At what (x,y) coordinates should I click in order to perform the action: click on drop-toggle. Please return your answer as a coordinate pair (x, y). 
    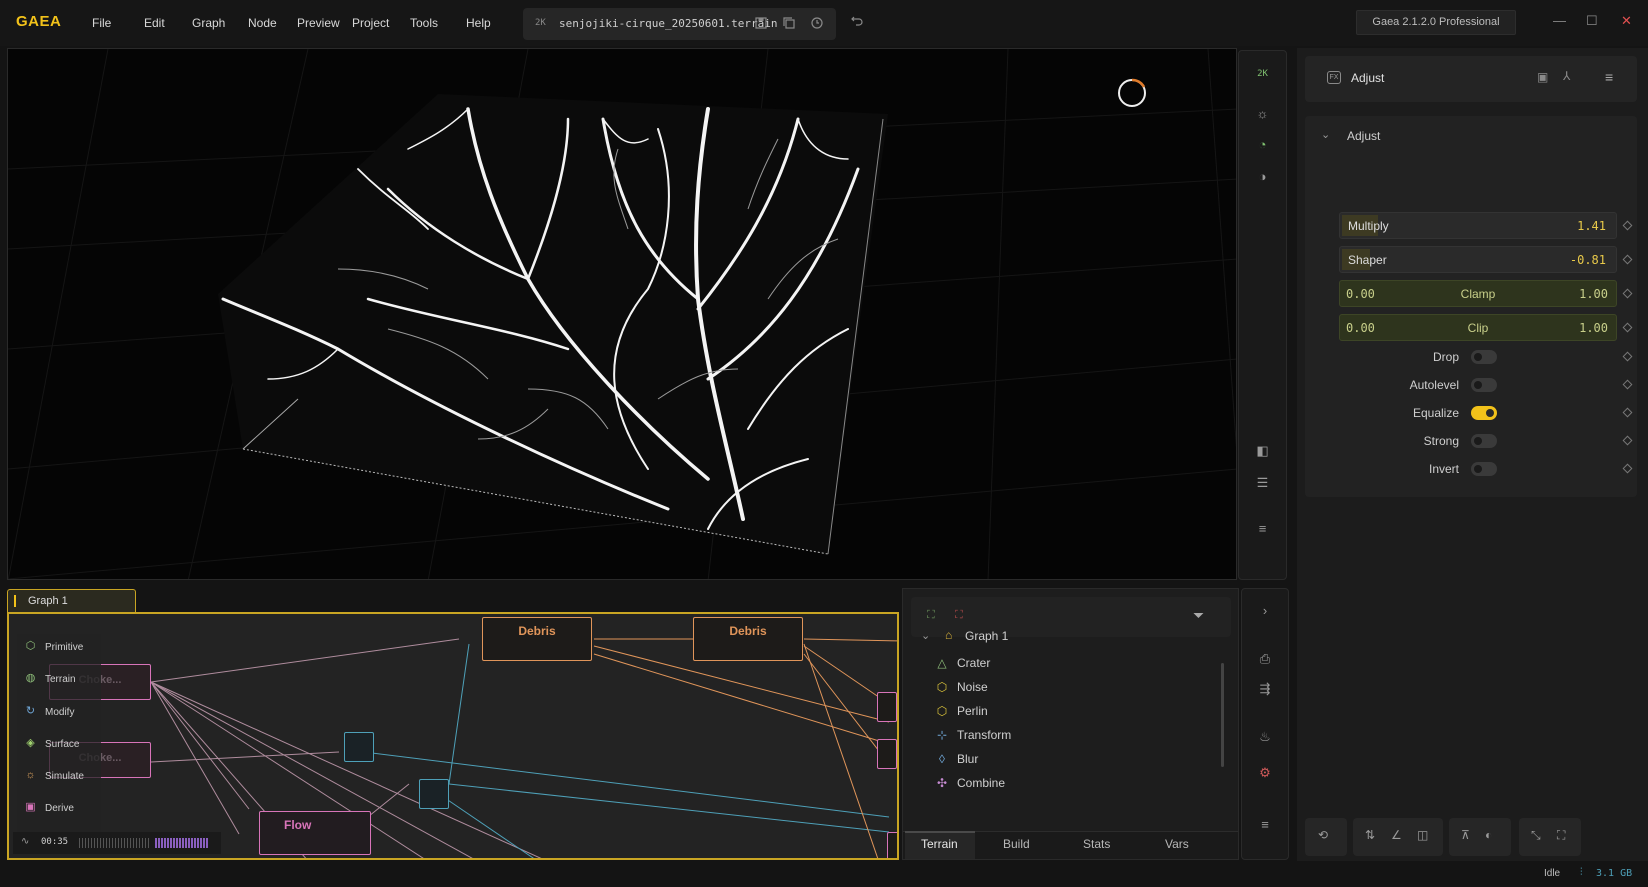
    Looking at the image, I should click on (1484, 357).